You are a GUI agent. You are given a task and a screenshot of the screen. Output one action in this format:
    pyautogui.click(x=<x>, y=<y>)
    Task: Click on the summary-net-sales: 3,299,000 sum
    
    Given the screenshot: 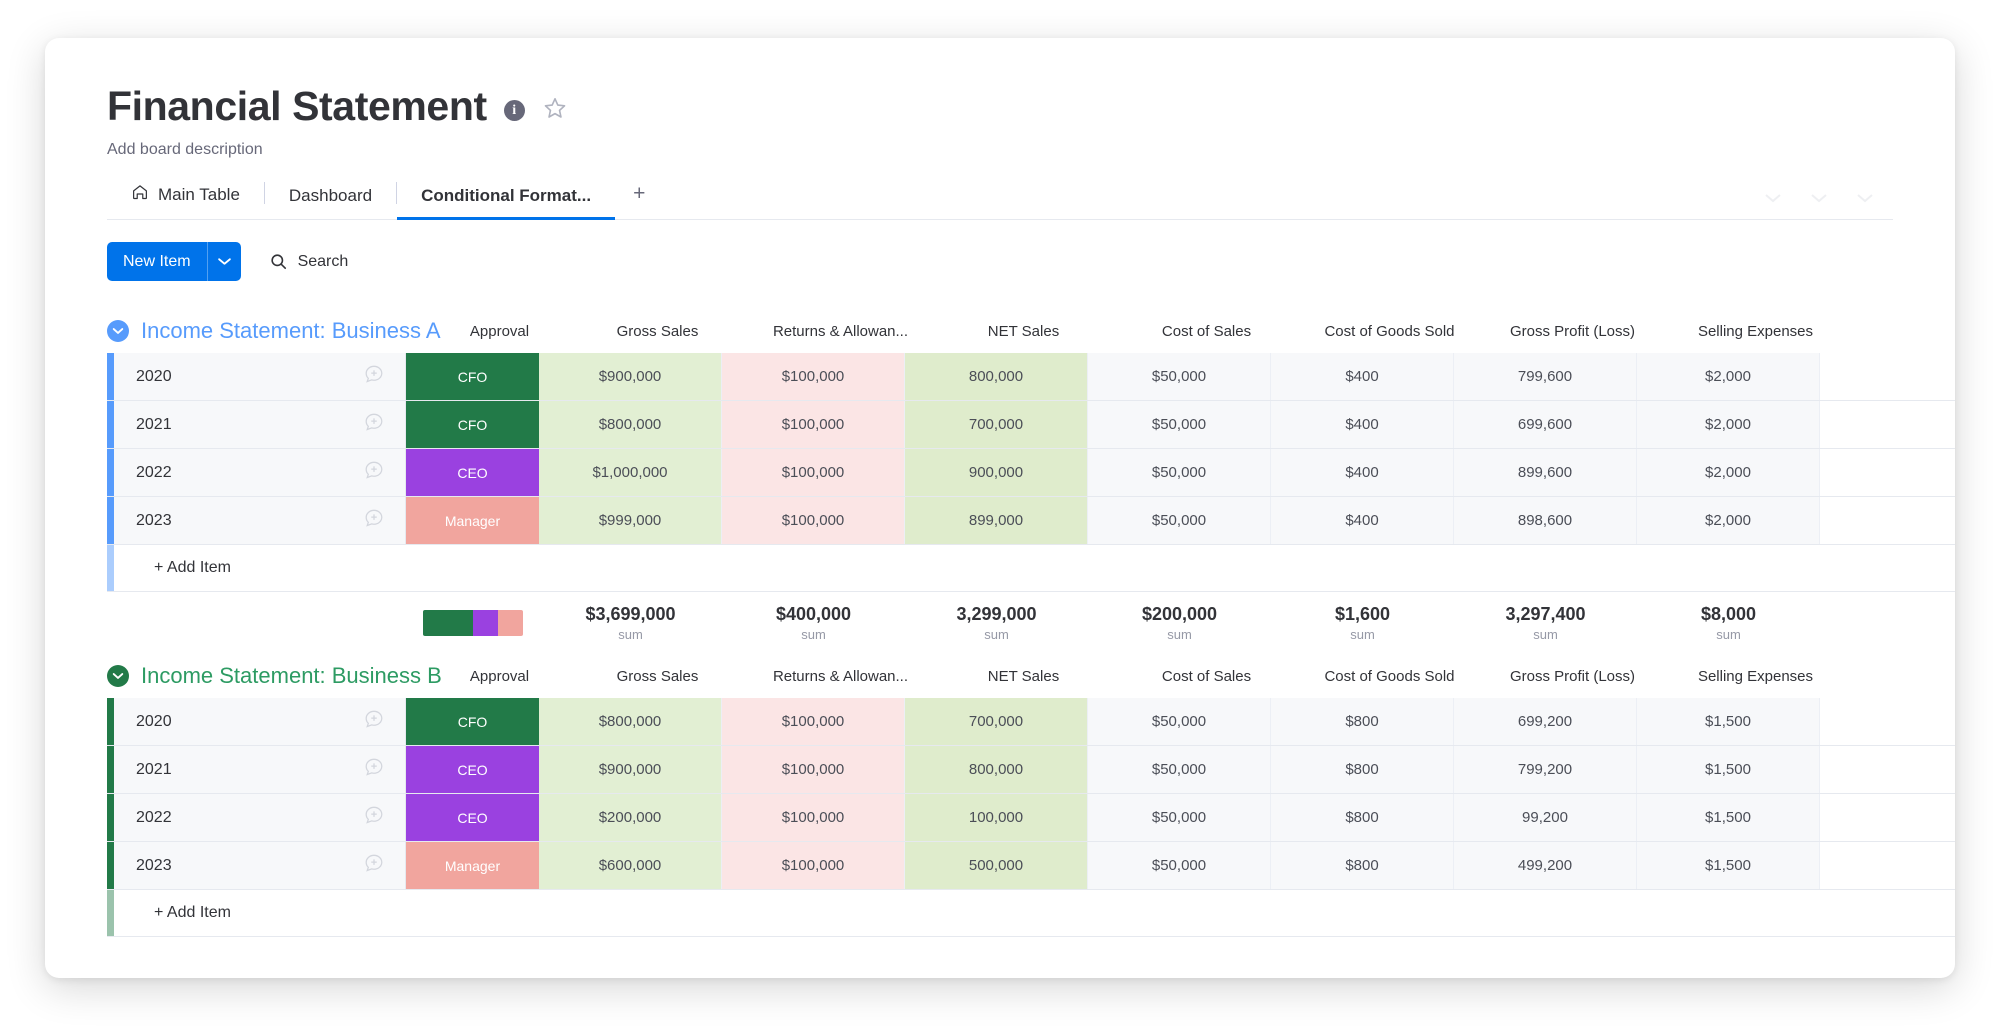 What is the action you would take?
    pyautogui.click(x=996, y=623)
    